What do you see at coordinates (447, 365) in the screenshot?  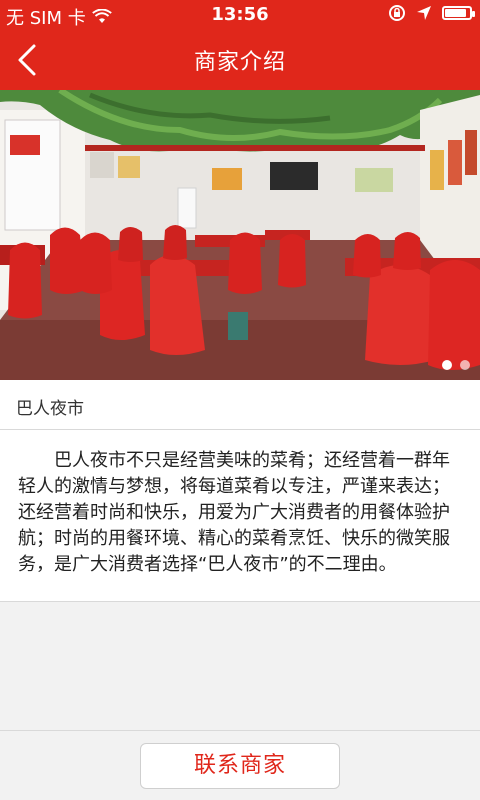 I see `carousel-dot-active` at bounding box center [447, 365].